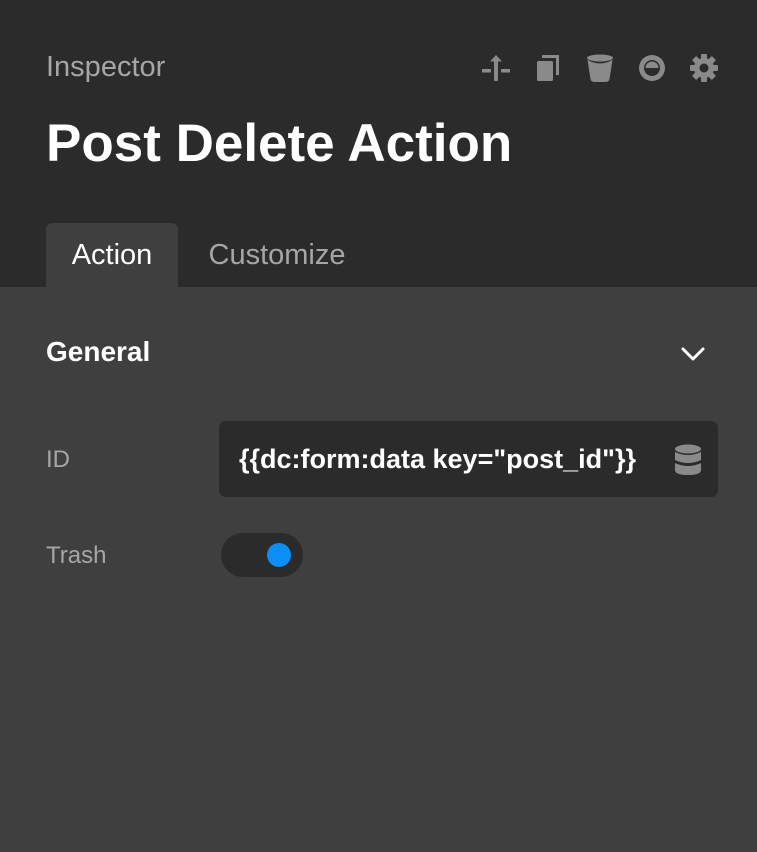 The height and width of the screenshot is (852, 757). I want to click on general-section-toggle: General, so click(378, 353).